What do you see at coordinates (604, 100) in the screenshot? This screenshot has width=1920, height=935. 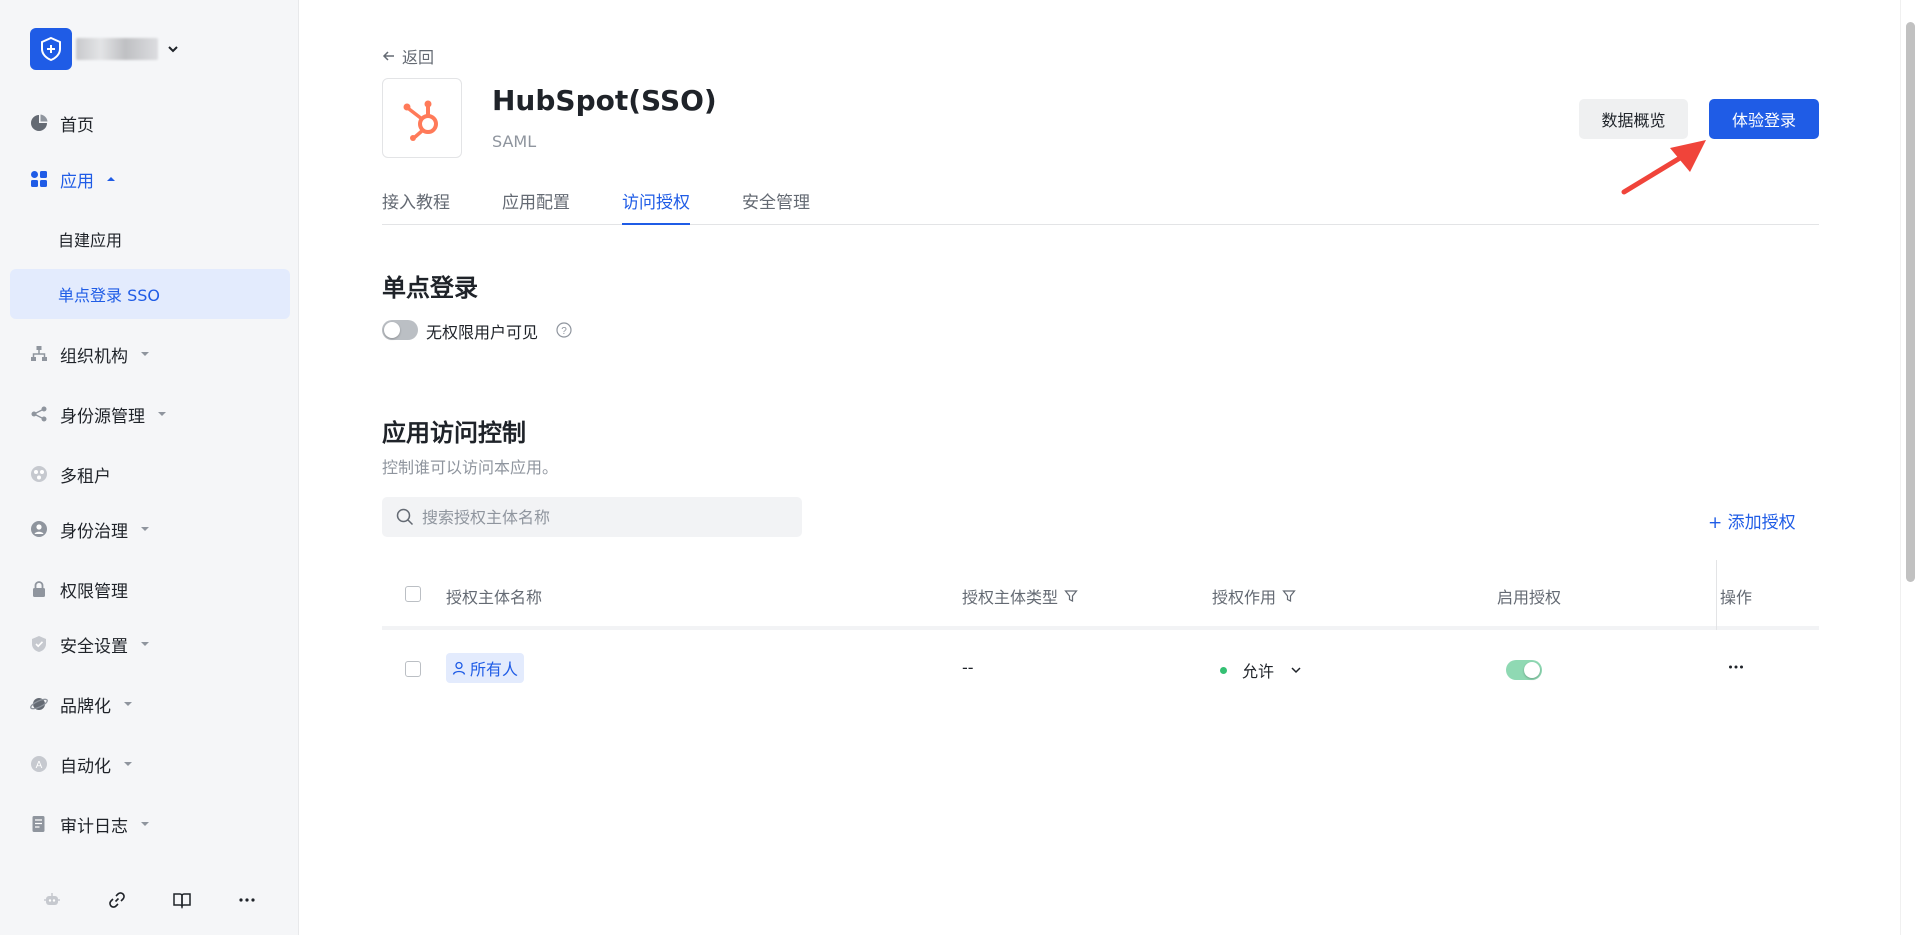 I see `app-title: HubSpot(SSO)` at bounding box center [604, 100].